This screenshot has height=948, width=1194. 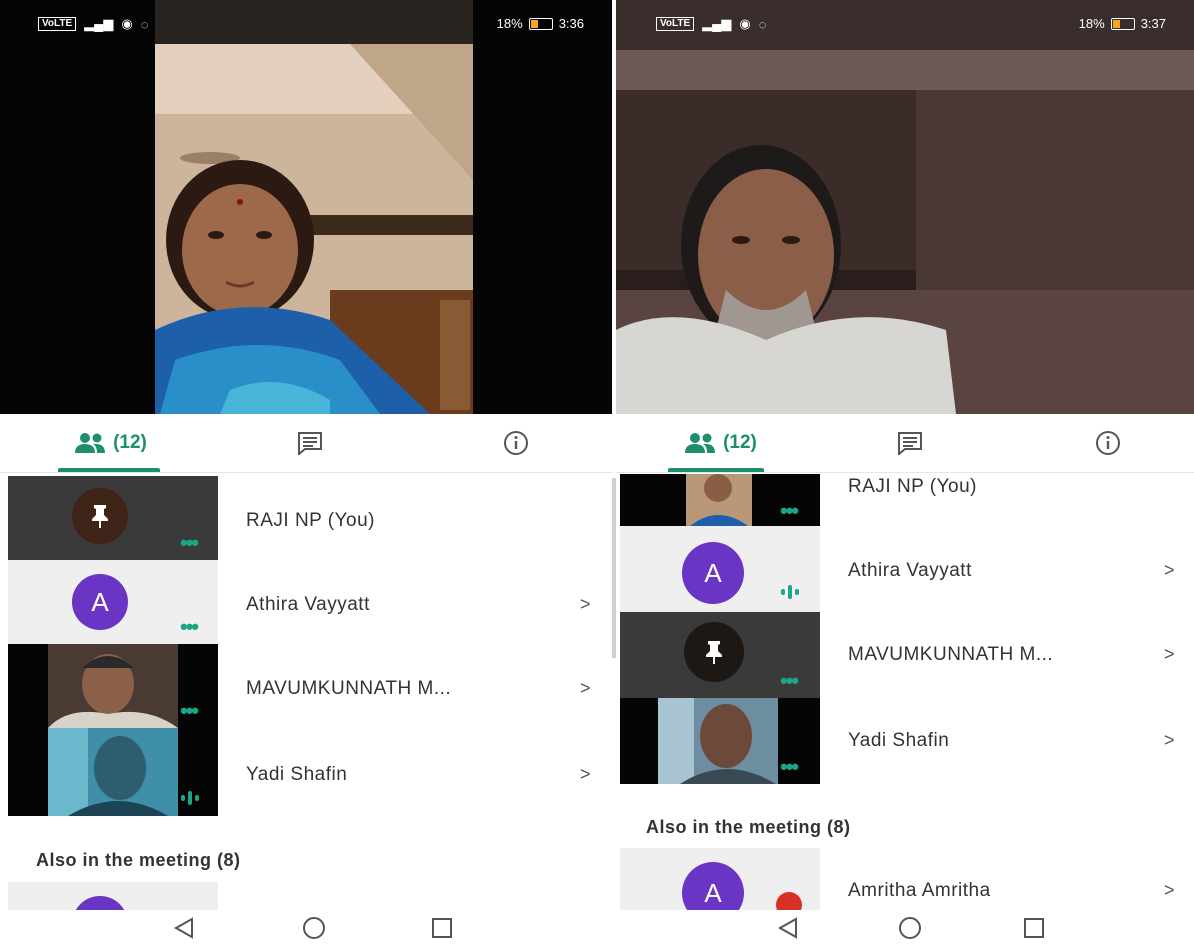 I want to click on participant-row: Yadi Shafin >, so click(x=306, y=772).